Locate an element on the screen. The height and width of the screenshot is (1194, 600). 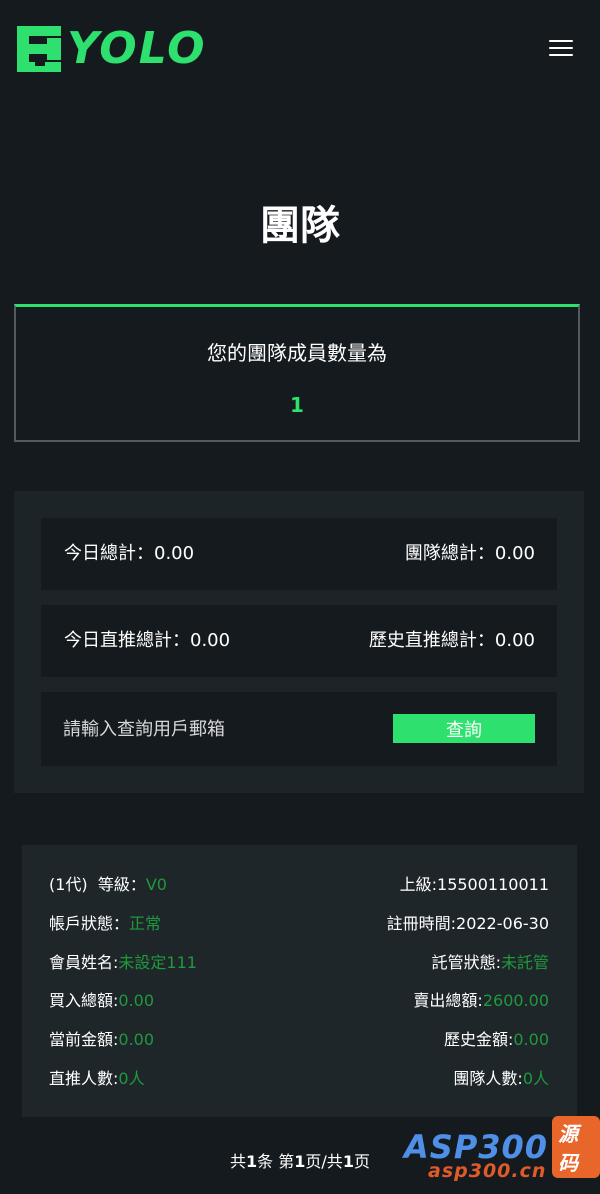
header: YOLO is located at coordinates (300, 50).